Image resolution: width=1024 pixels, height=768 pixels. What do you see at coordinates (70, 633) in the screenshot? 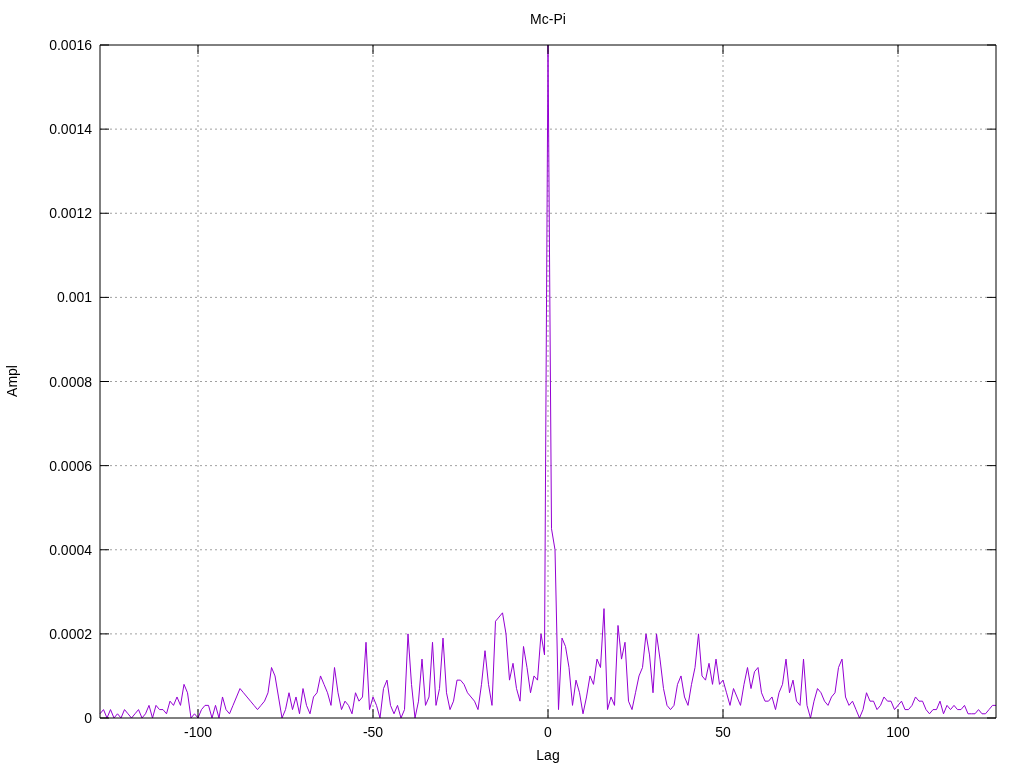
I see `y-tick-label: 0.0002` at bounding box center [70, 633].